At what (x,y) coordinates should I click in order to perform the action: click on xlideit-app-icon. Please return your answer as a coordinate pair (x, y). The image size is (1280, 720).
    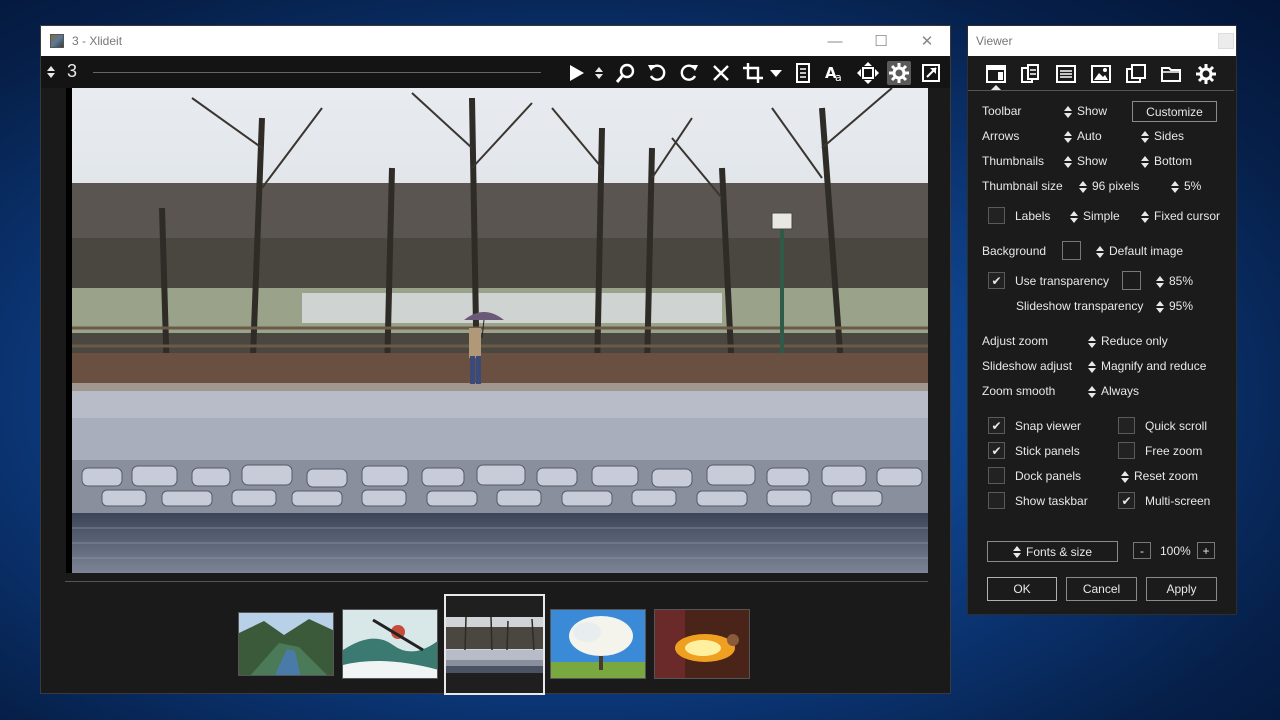
    Looking at the image, I should click on (57, 41).